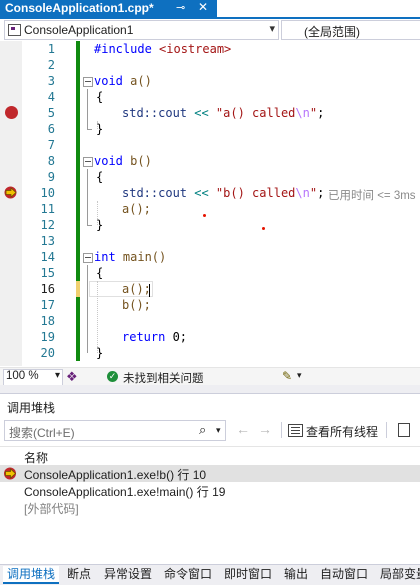 This screenshot has height=585, width=420. I want to click on line-number: 3, so click(51, 81).